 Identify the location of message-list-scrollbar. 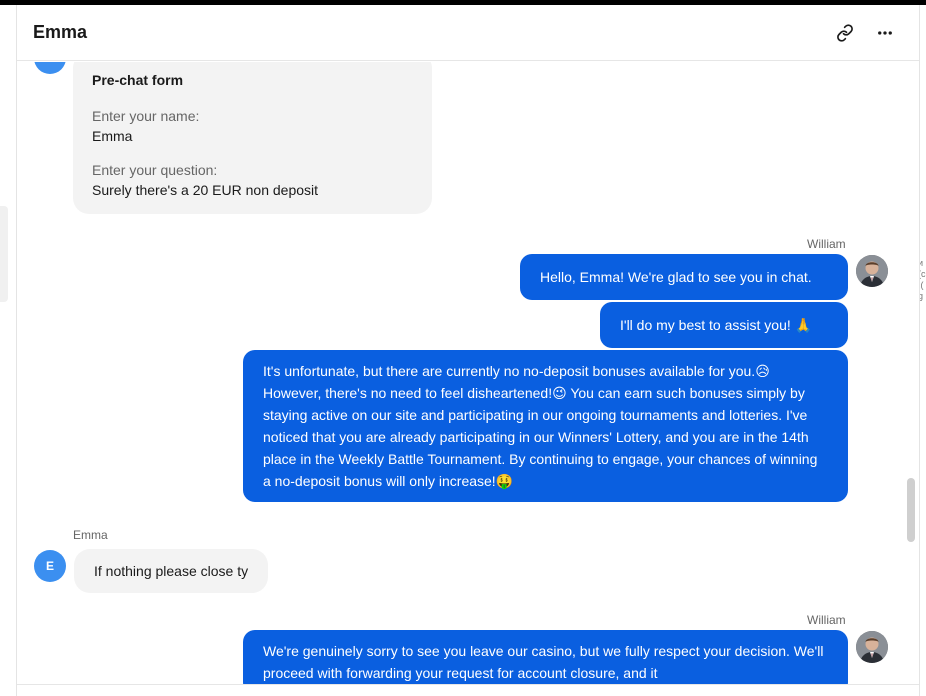
(911, 510).